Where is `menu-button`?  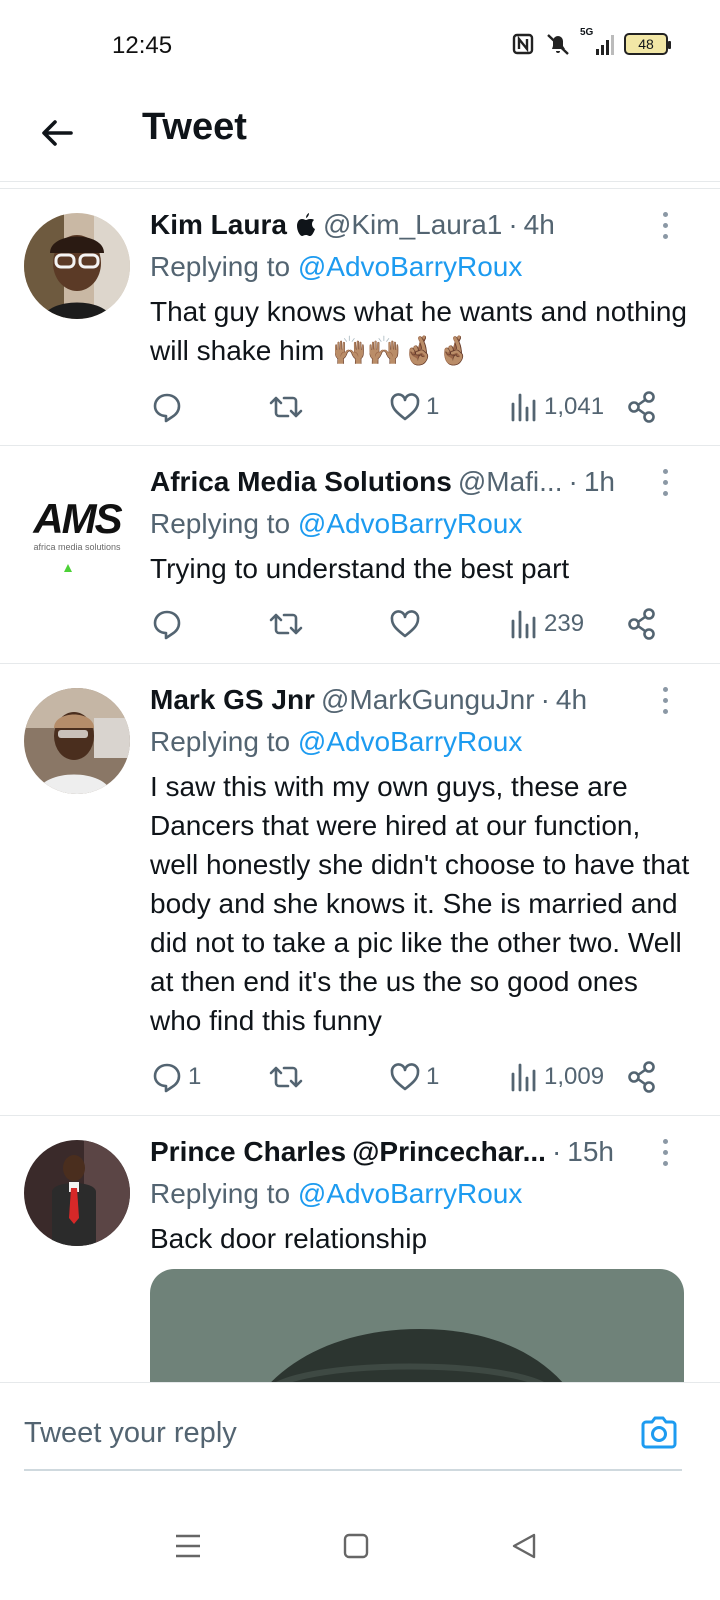 menu-button is located at coordinates (188, 1546).